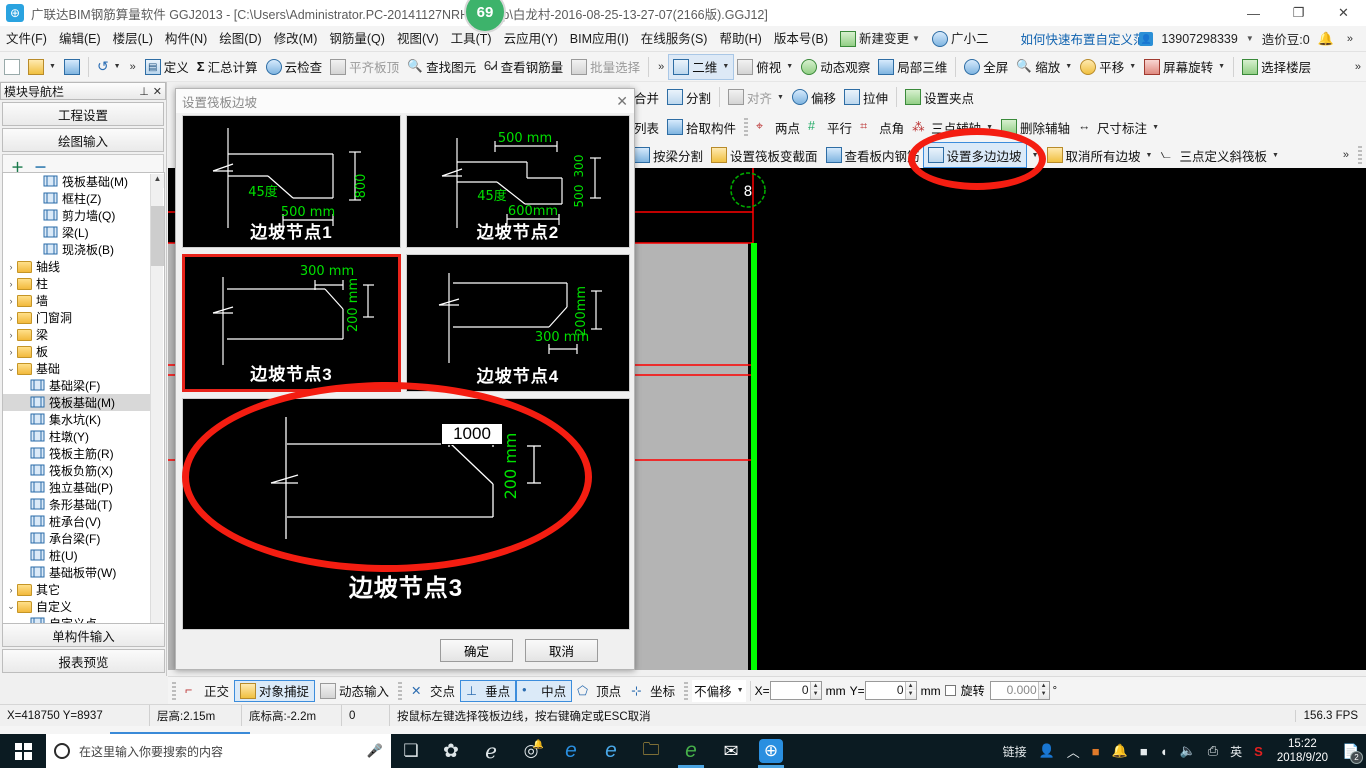 This screenshot has width=1366, height=768. I want to click on menu-help: 帮助(H), so click(740, 39).